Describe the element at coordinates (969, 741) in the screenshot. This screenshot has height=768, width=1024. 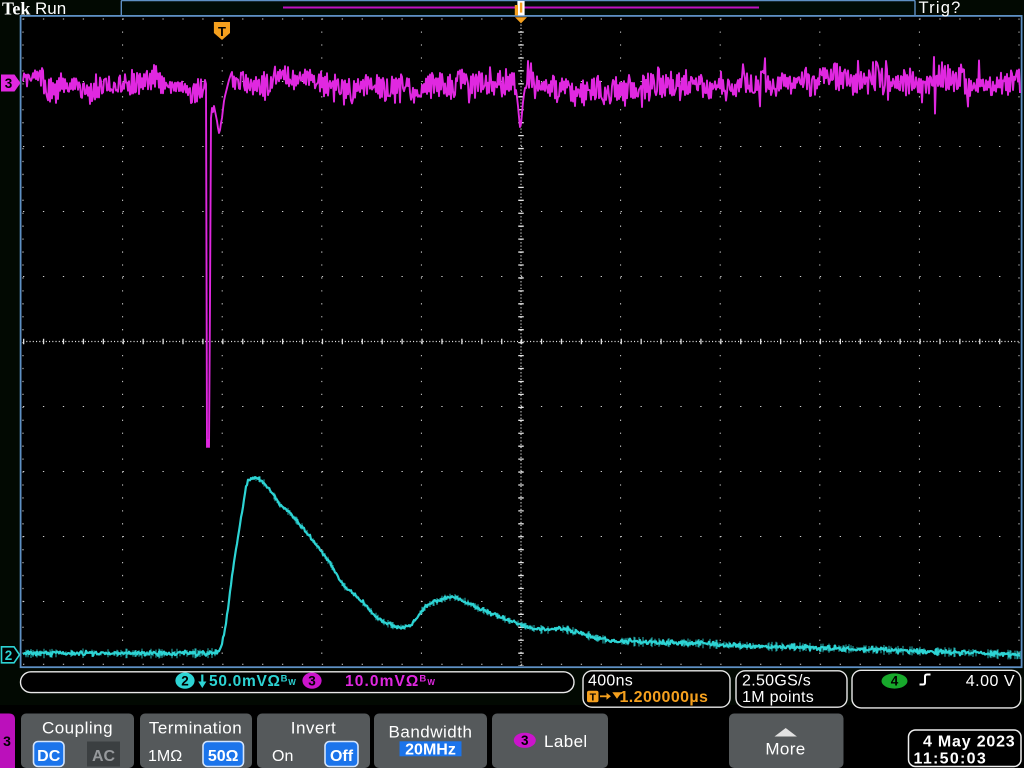
I see `svg-text: 4 May 2023` at that location.